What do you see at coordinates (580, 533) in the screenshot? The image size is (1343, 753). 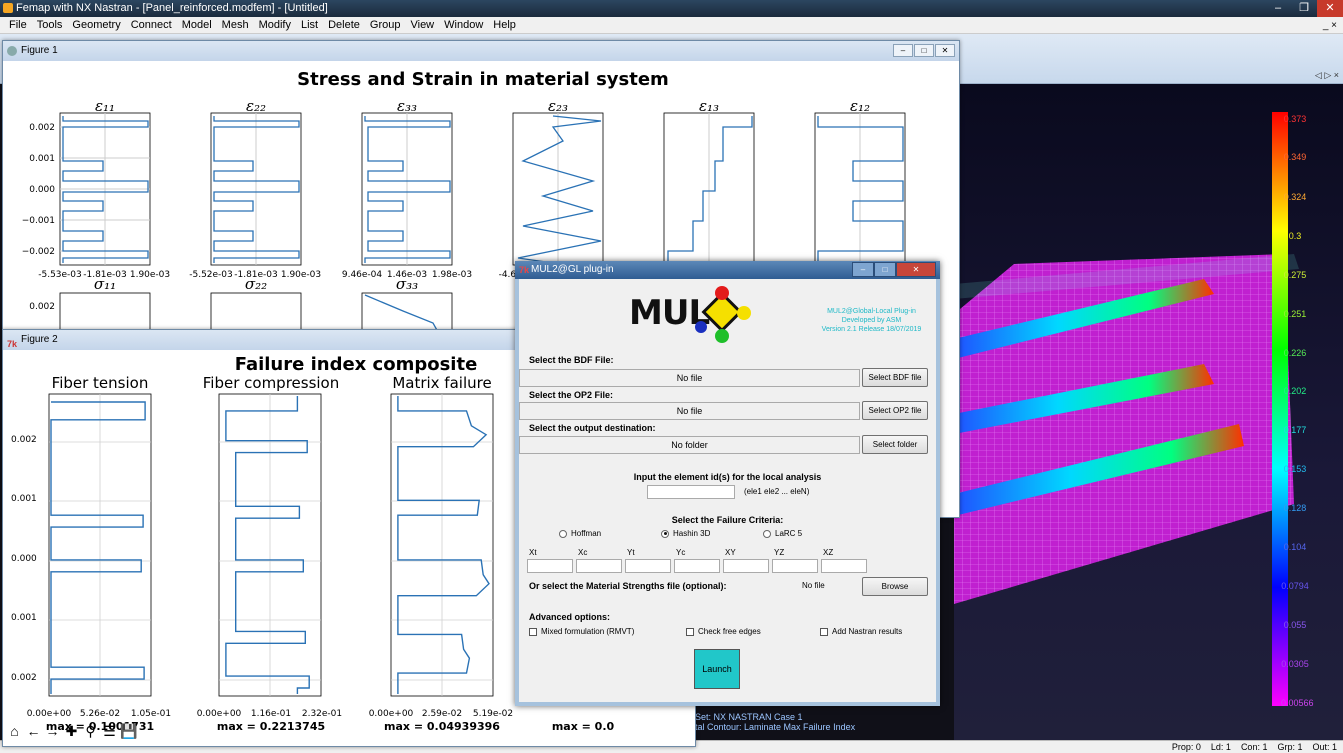 I see `radio-hoffman: Hoffman` at bounding box center [580, 533].